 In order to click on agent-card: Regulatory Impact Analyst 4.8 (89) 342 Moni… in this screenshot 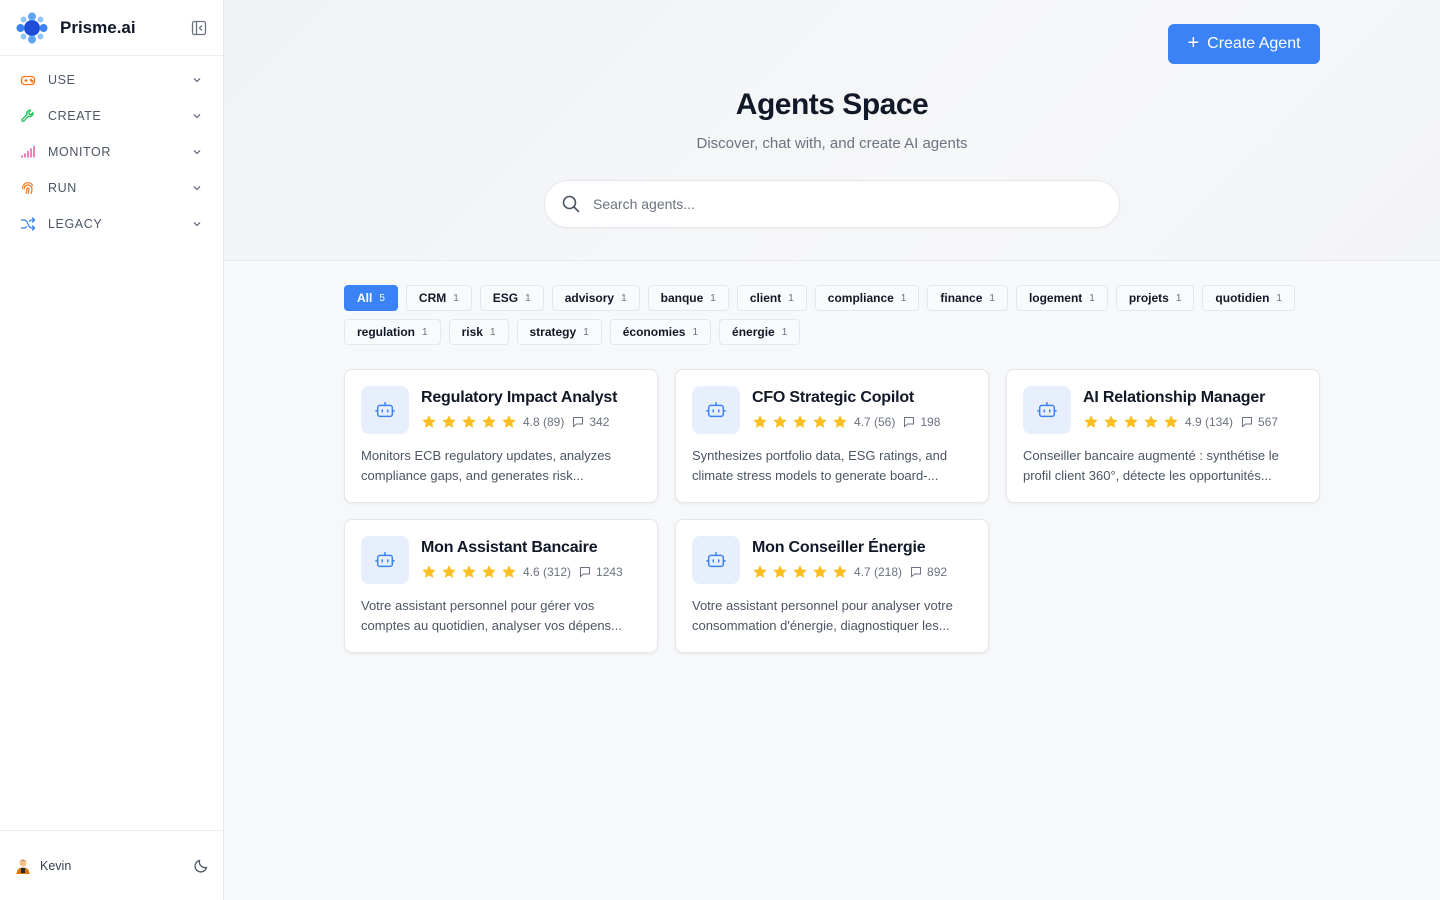, I will do `click(501, 436)`.